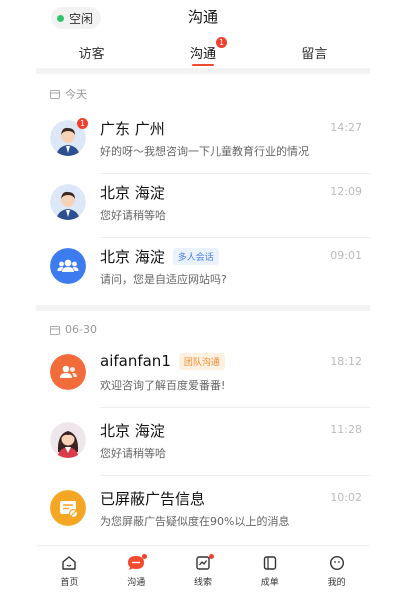 The width and height of the screenshot is (400, 600). Describe the element at coordinates (68, 202) in the screenshot. I see `male-agent-avatar` at that location.